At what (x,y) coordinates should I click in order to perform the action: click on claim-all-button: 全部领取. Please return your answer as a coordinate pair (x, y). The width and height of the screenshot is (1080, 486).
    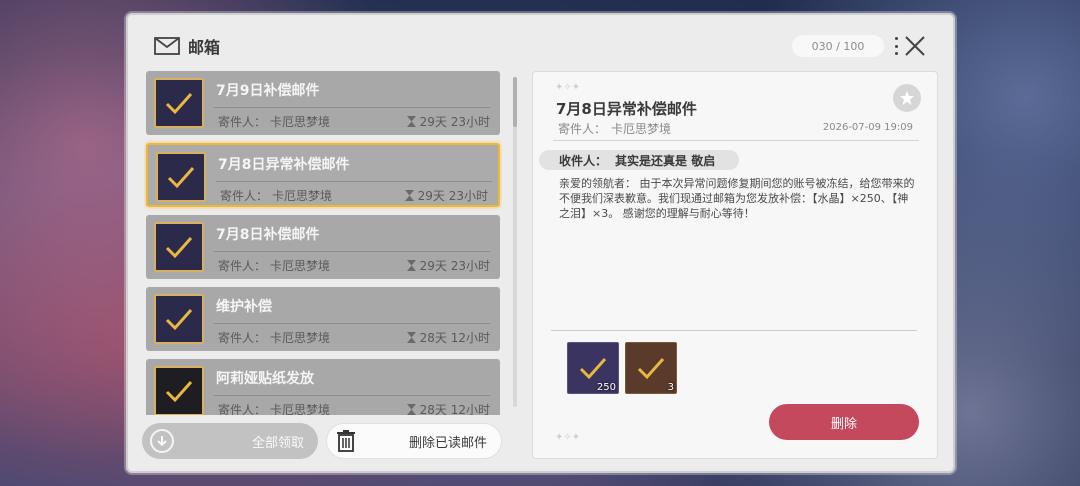
    Looking at the image, I should click on (230, 441).